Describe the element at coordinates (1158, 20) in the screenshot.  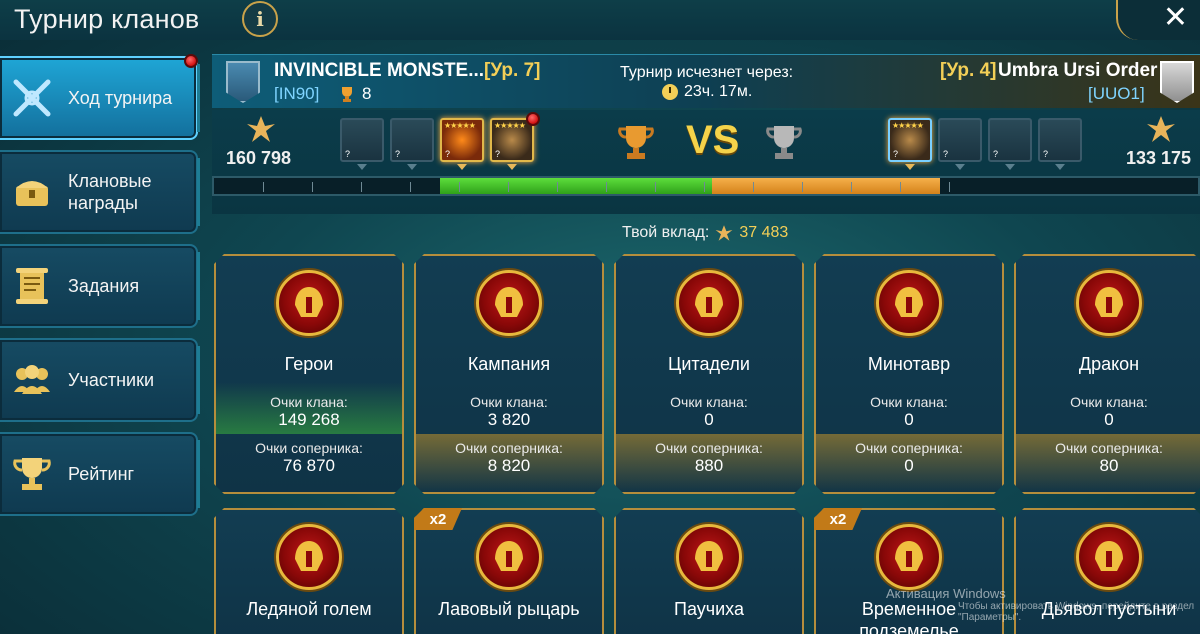
I see `close-button-frame: ✕` at that location.